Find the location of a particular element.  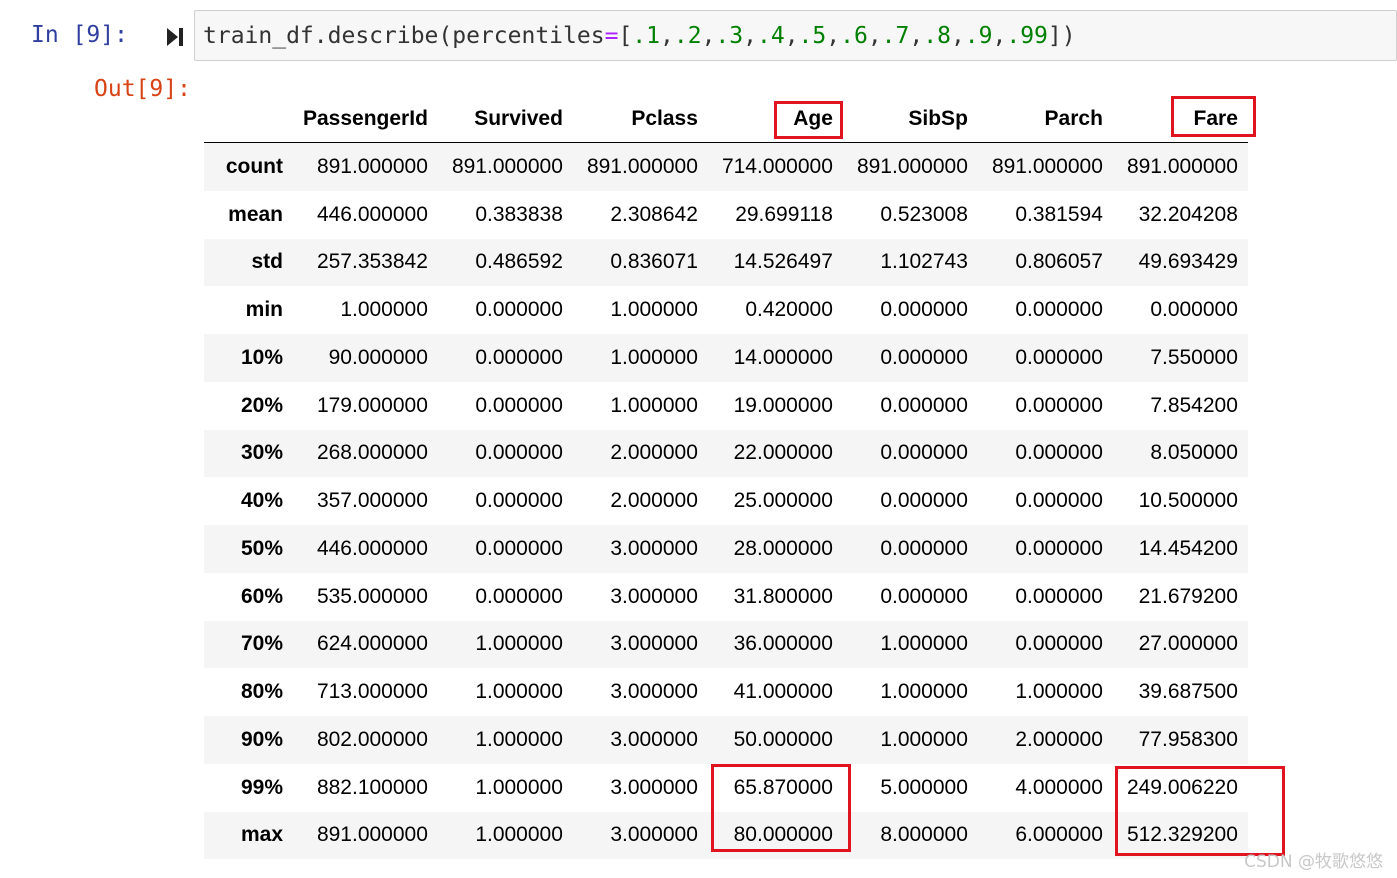

table-cell: 77.958300 is located at coordinates (1188, 739).